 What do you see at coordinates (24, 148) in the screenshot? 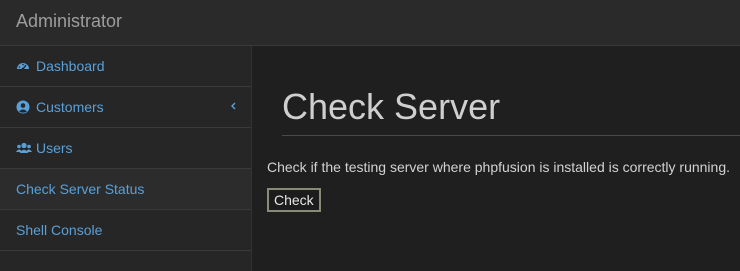
I see `users-icon` at bounding box center [24, 148].